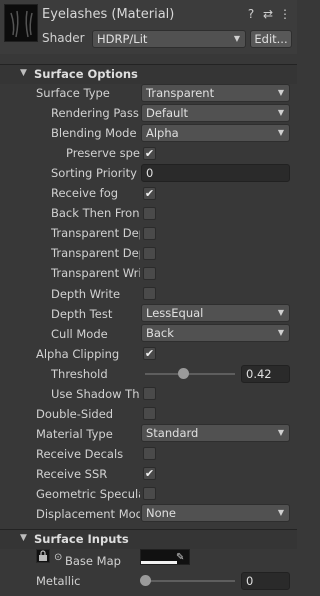 The image size is (320, 596). I want to click on material-type-label: Material Type, so click(74, 434).